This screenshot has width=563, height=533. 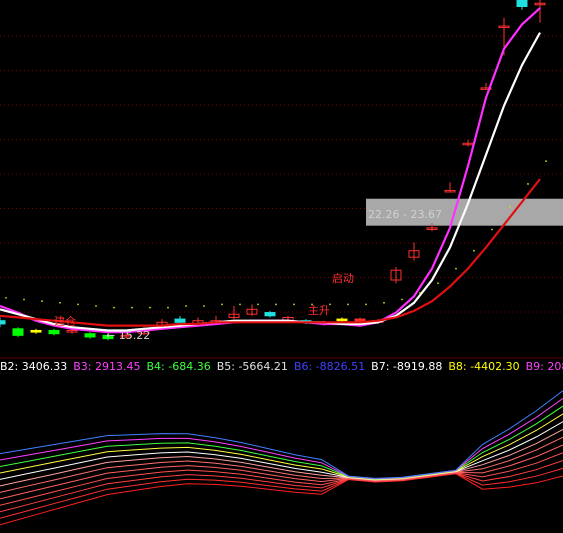 I want to click on indicator-readout: B6: -8826.51, so click(x=329, y=366).